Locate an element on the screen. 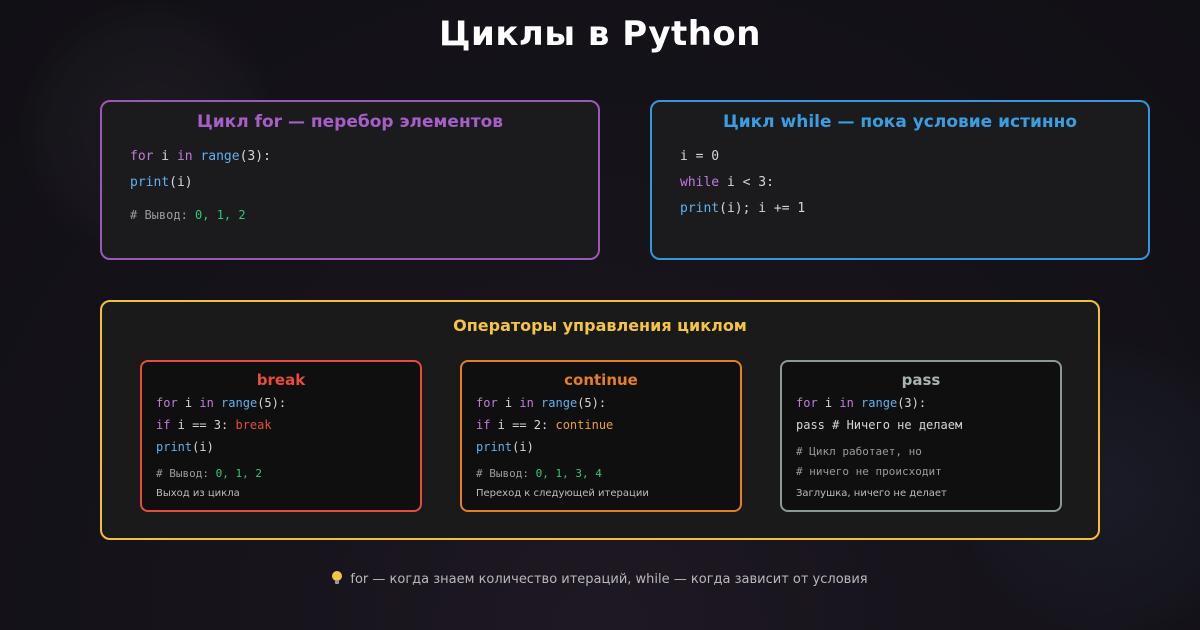 The width and height of the screenshot is (1200, 630). break-output-comment: # Вывод: 0, 1, 2 is located at coordinates (209, 473).